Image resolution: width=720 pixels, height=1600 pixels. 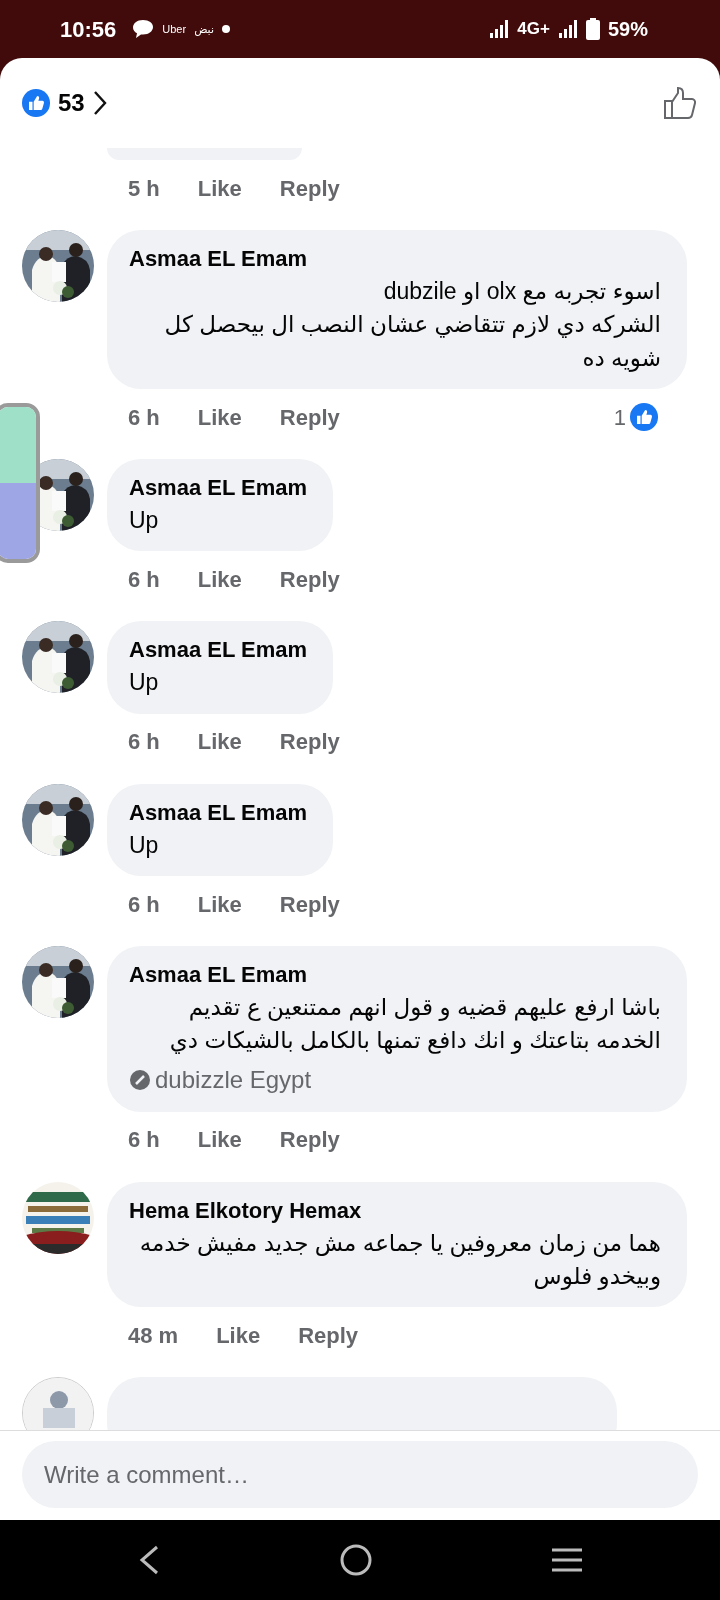 What do you see at coordinates (226, 29) in the screenshot?
I see `dot-icon` at bounding box center [226, 29].